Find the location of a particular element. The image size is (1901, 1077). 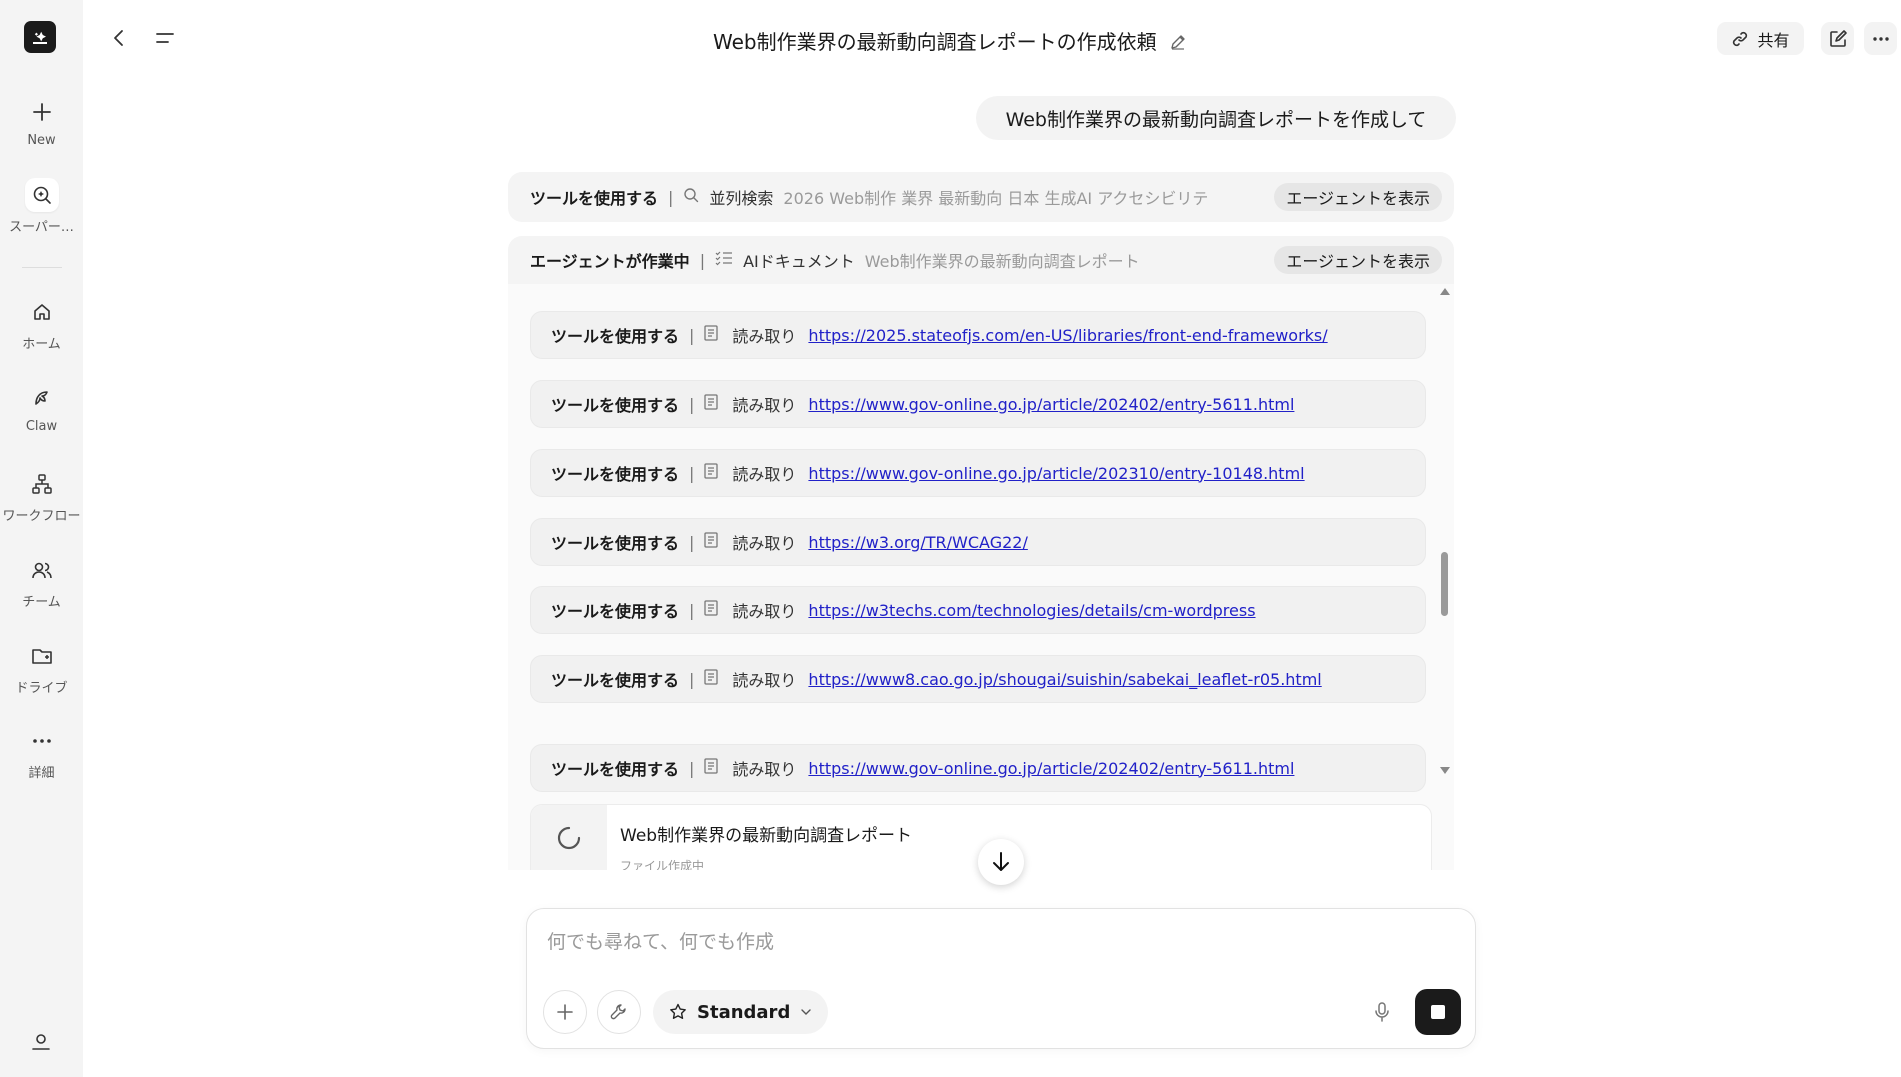

file-title: Web制作業界の最新動向調査レポート is located at coordinates (766, 836).